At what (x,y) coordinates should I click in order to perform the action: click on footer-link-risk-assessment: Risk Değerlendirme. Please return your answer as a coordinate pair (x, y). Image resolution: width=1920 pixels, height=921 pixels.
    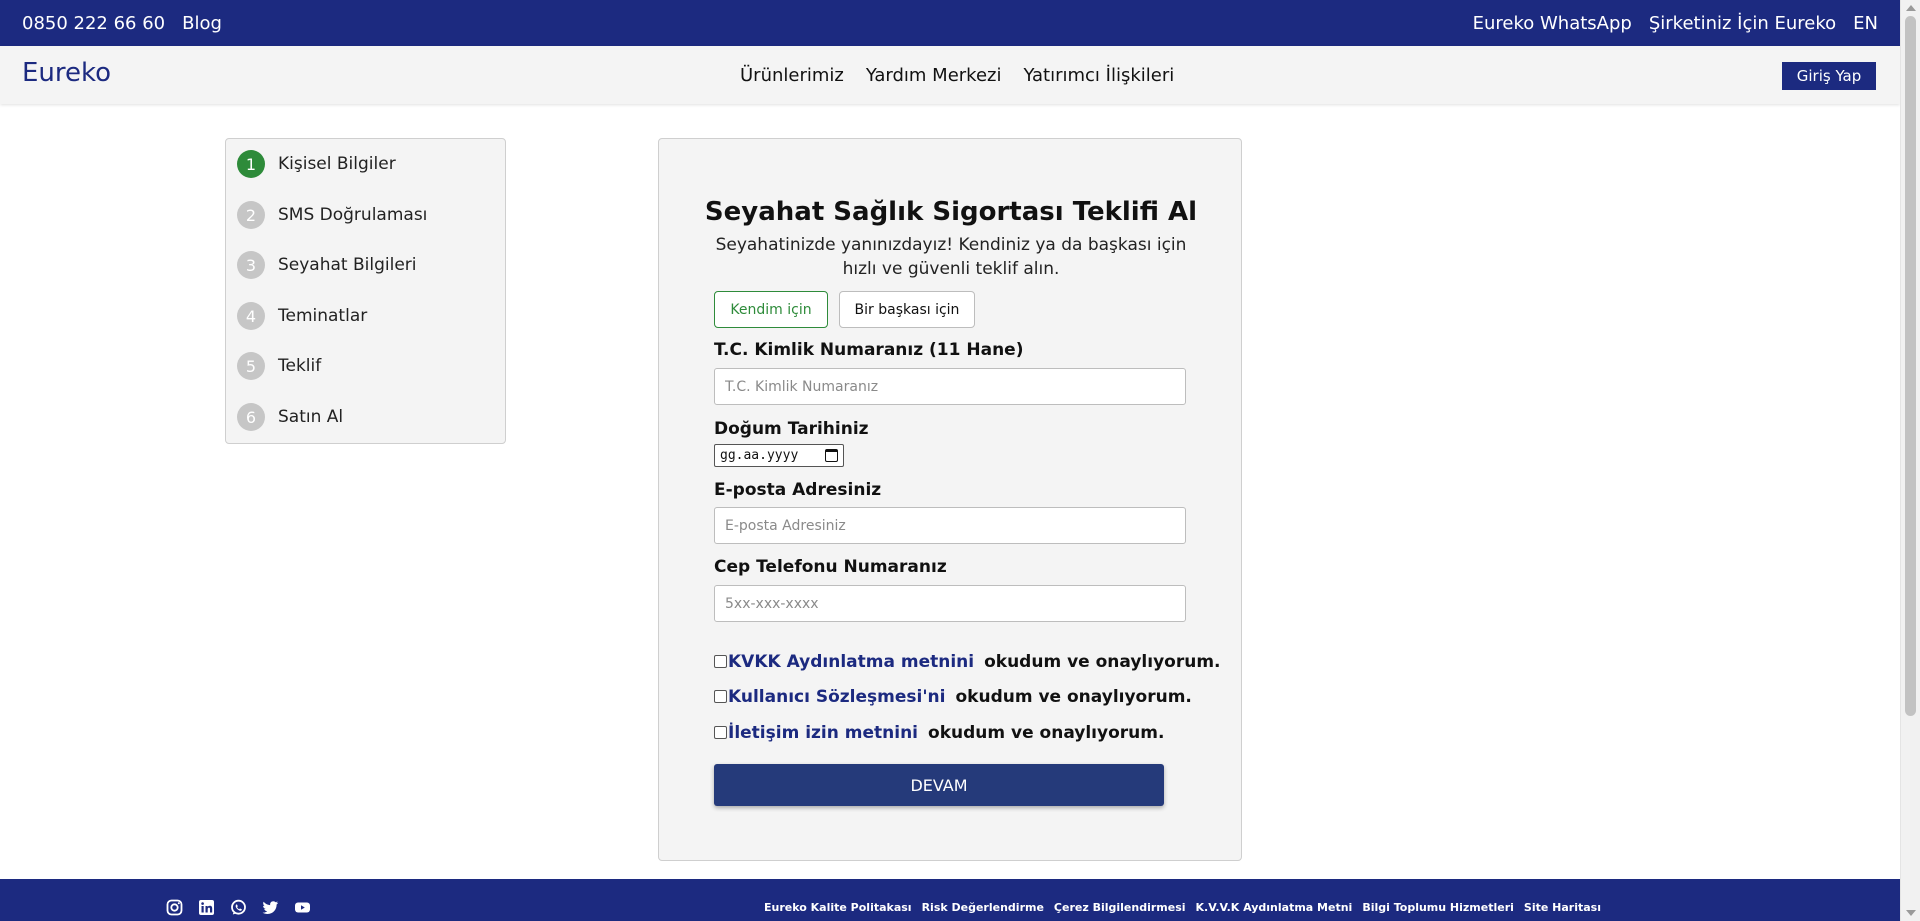
    Looking at the image, I should click on (983, 907).